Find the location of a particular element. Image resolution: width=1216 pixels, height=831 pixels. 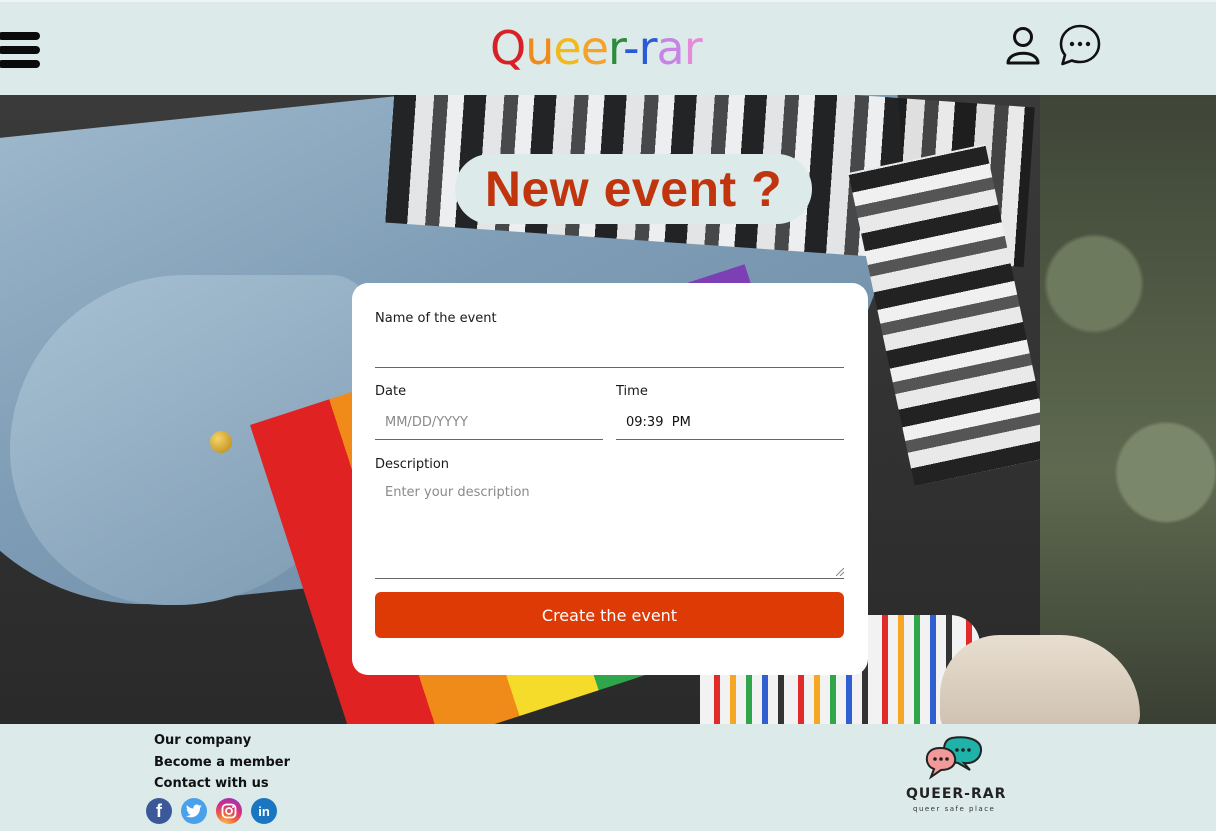

logo-letter: u is located at coordinates (539, 48).